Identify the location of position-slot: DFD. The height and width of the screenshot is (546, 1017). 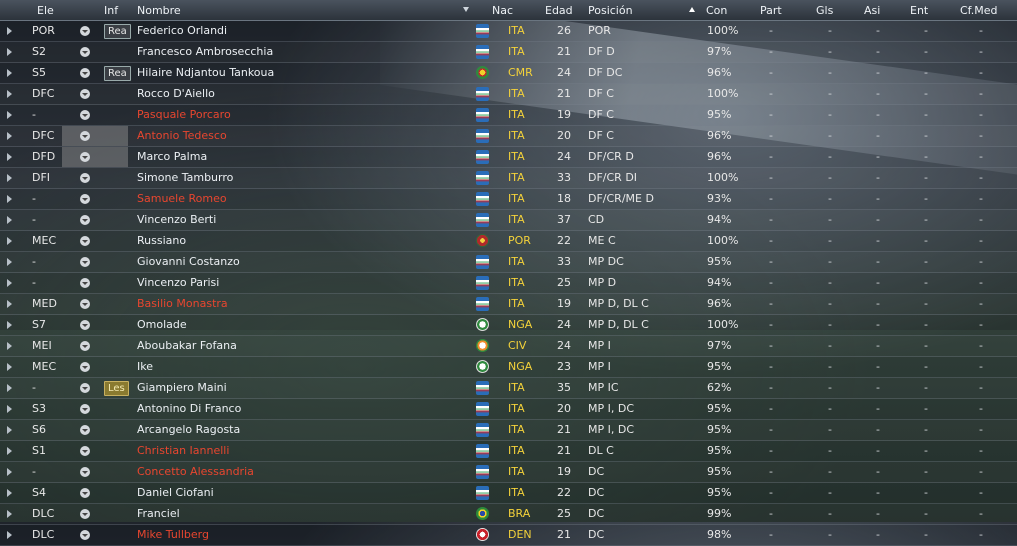
(43, 157).